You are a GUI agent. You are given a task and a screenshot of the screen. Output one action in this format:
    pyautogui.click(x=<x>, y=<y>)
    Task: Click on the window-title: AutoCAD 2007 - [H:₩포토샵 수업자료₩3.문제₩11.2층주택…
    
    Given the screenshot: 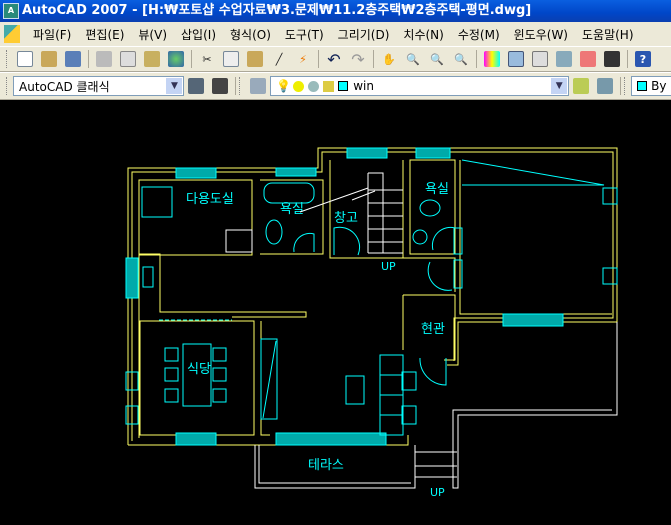 What is the action you would take?
    pyautogui.click(x=277, y=10)
    